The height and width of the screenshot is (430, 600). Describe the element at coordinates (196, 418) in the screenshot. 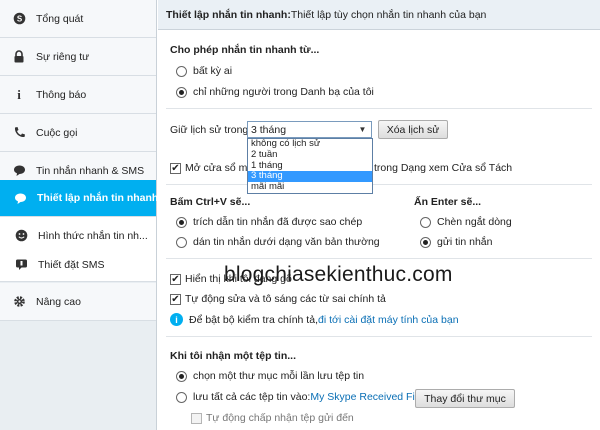

I see `checkbox` at that location.